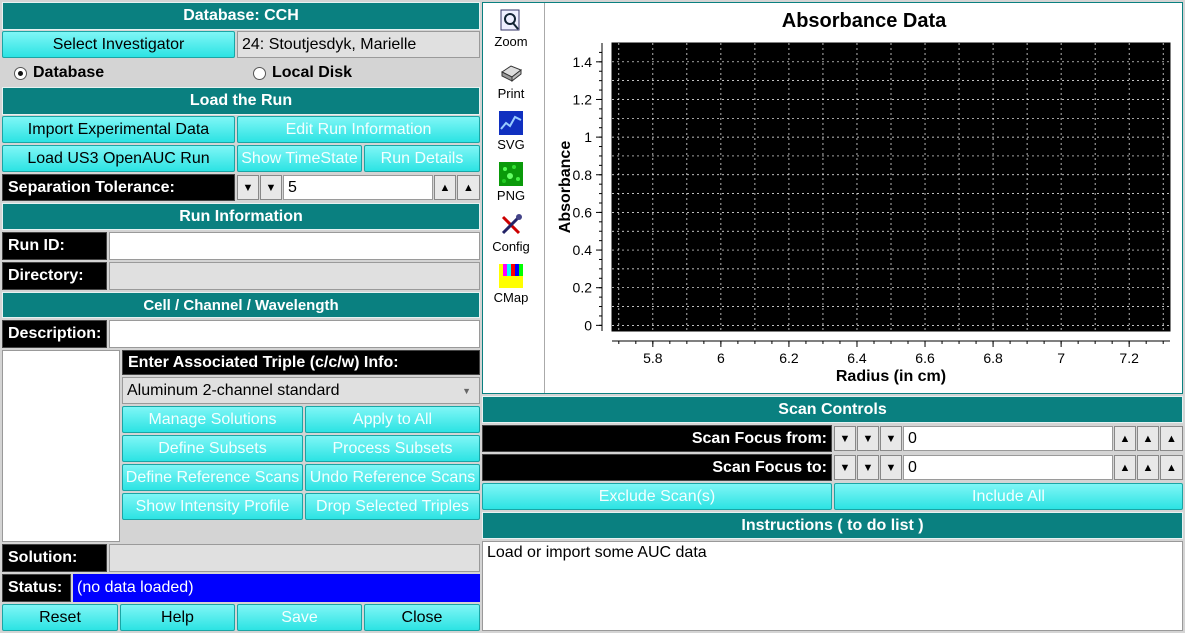  I want to click on toolbar-divider, so click(544, 198).